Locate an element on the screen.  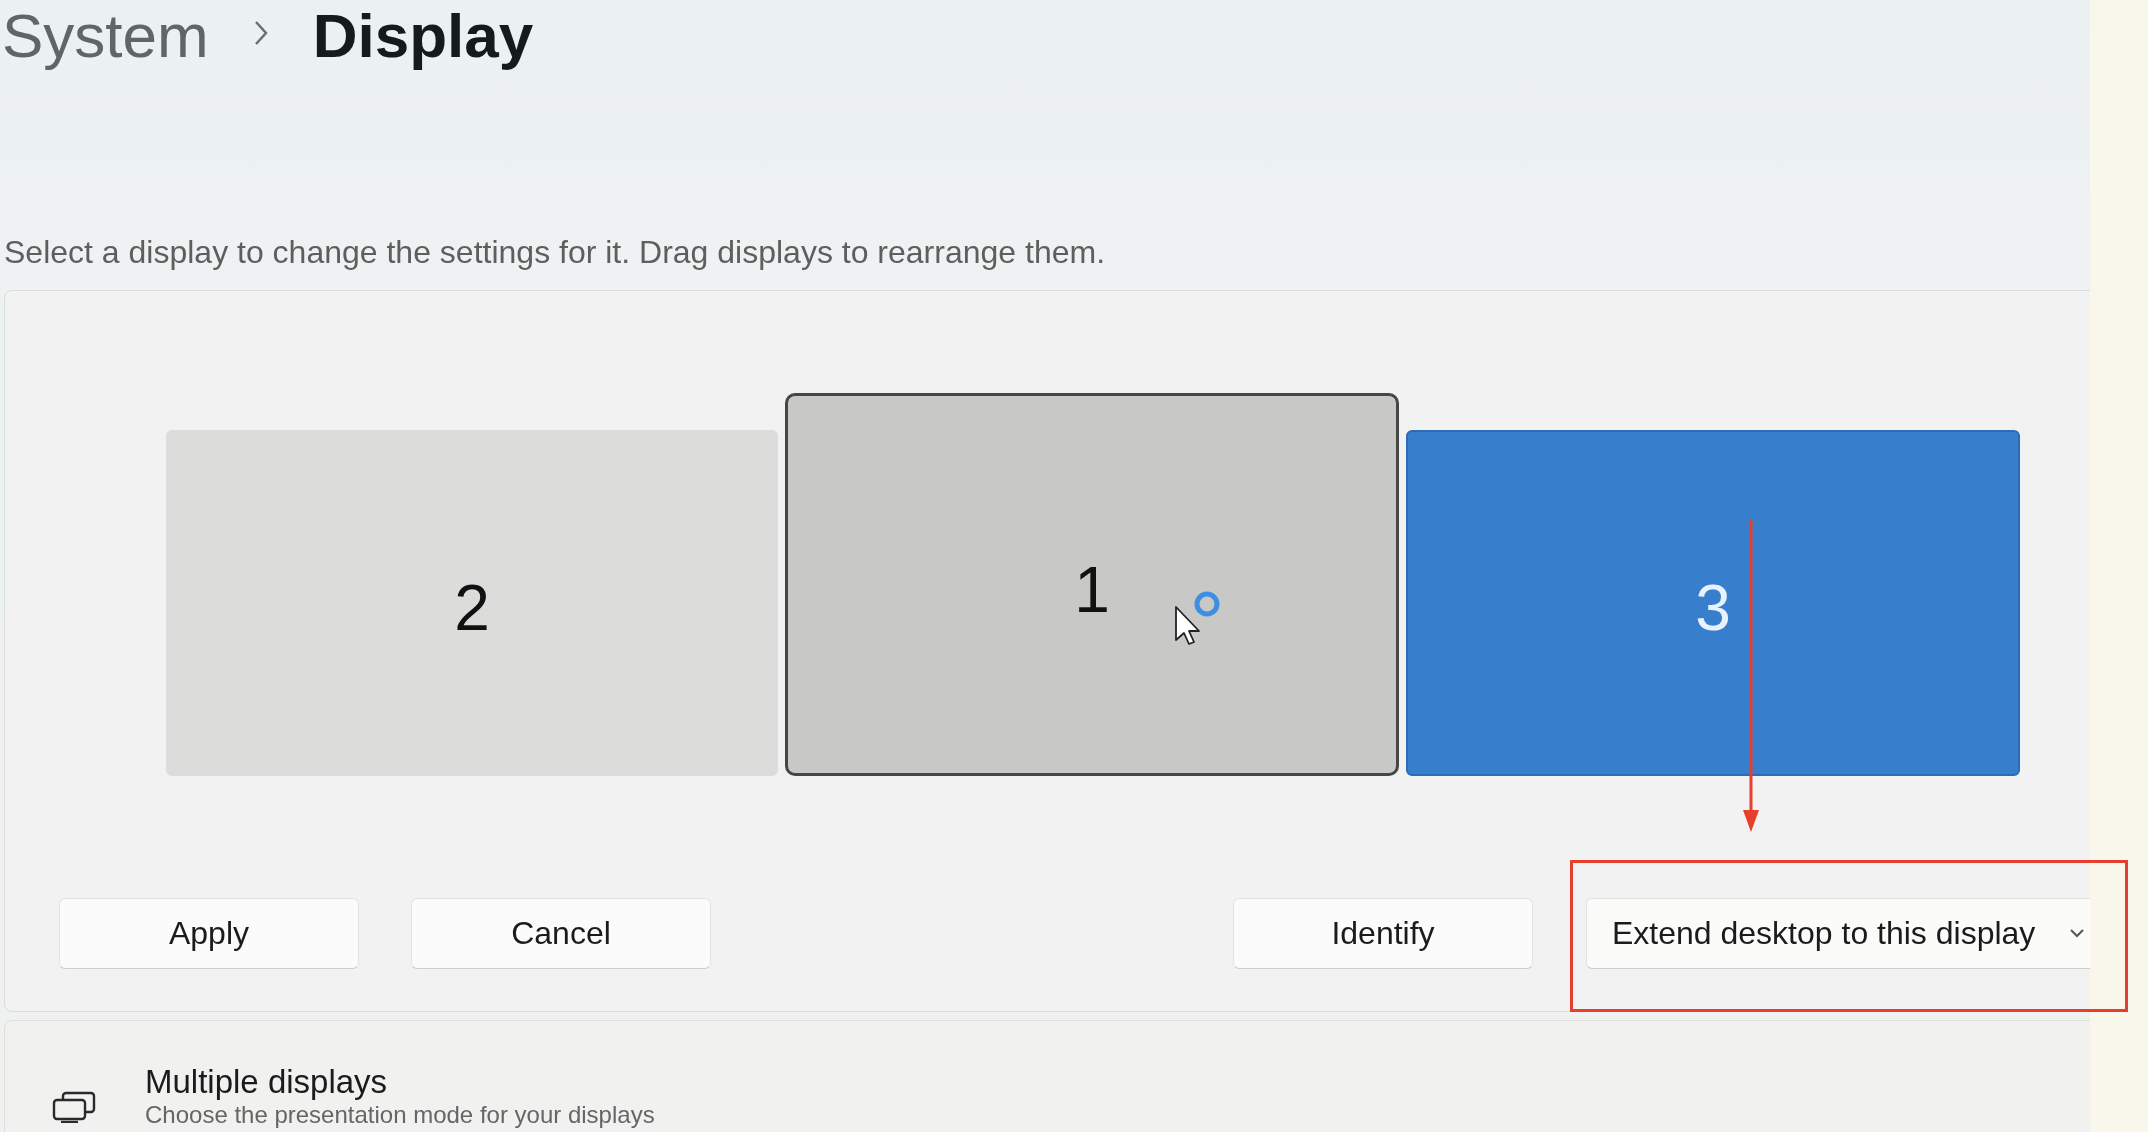
identify-button: Identify is located at coordinates (1383, 933).